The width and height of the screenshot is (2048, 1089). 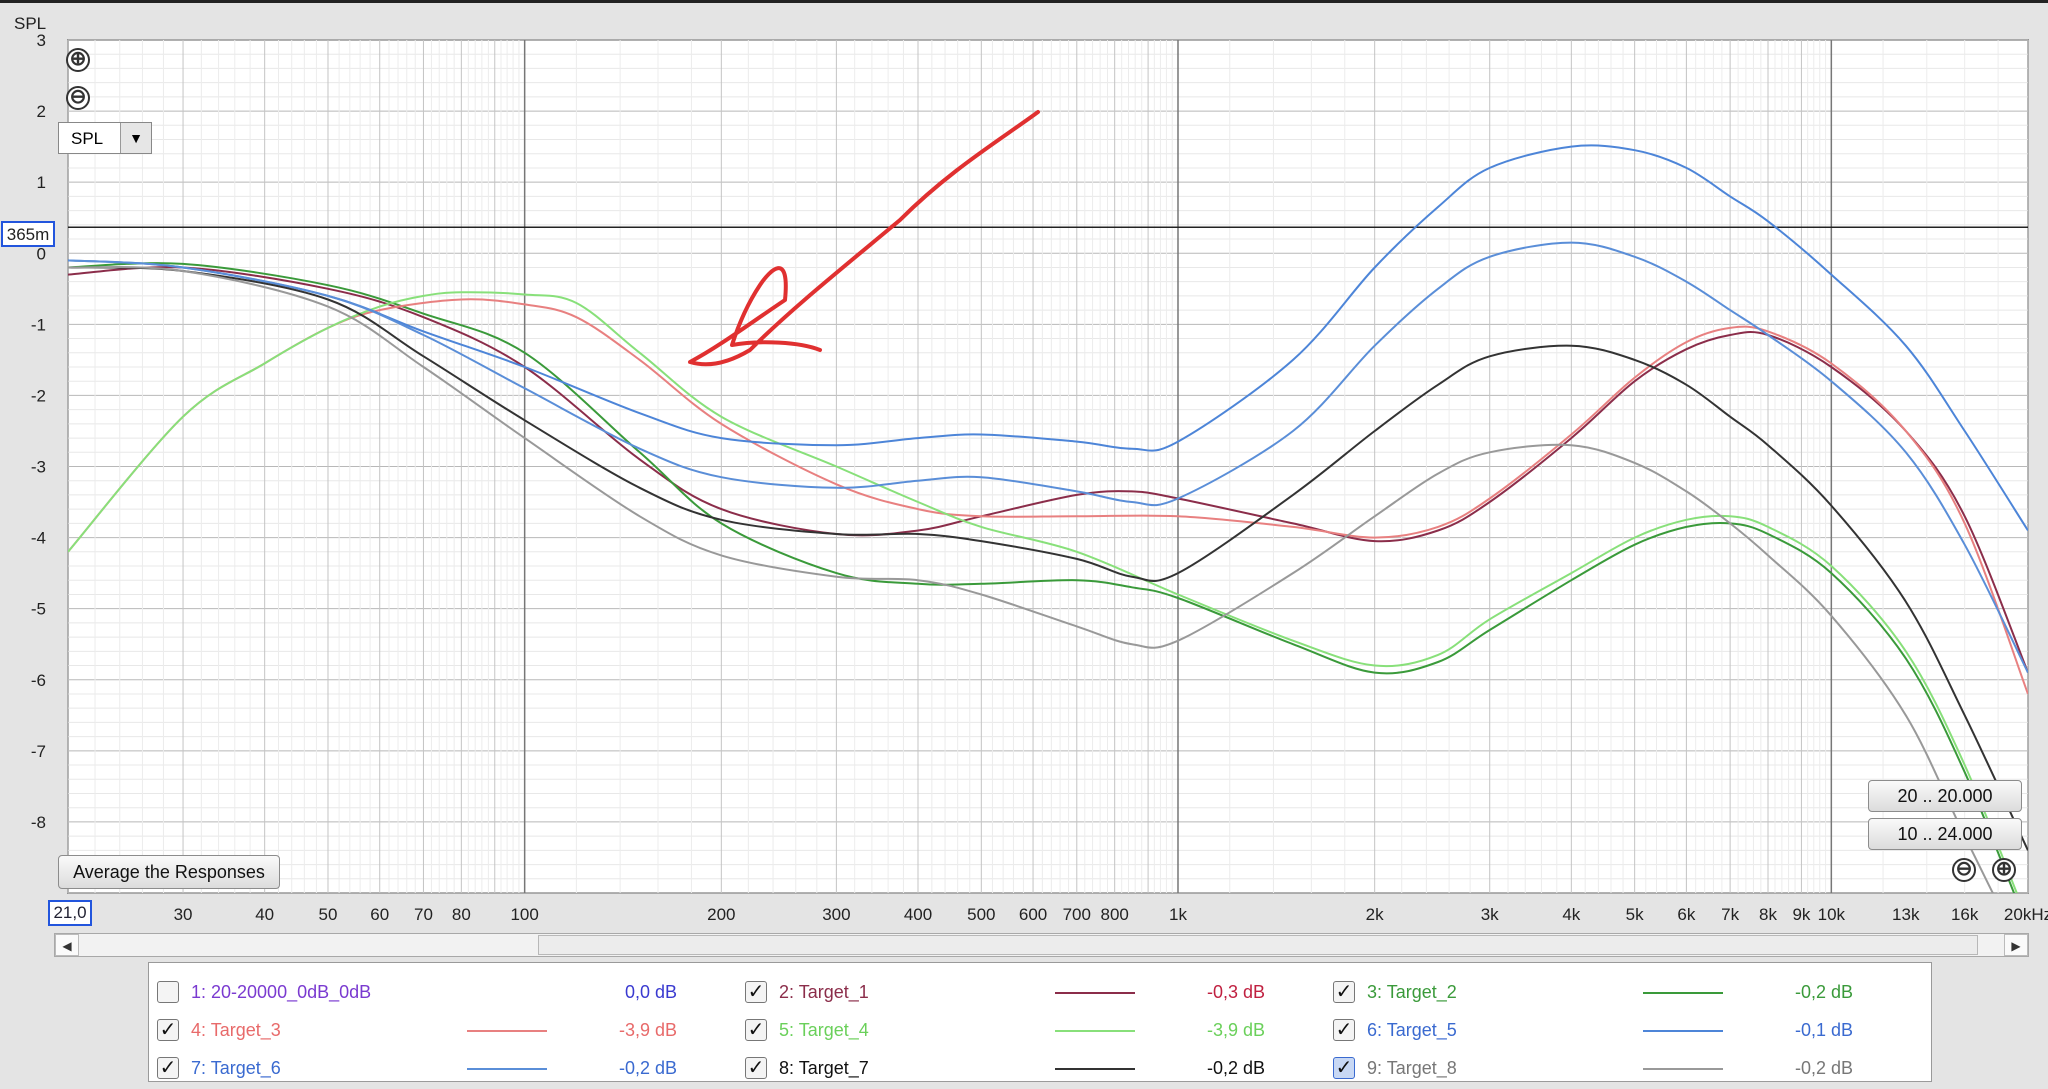 I want to click on legend-item-6: ✓ 6: Target_5 -0,1 dB, so click(x=1613, y=1033).